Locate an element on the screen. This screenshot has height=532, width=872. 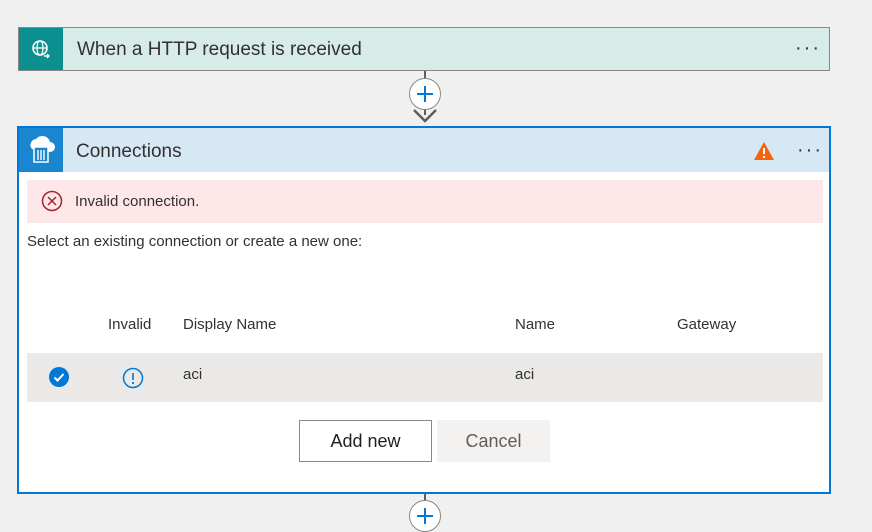
column-header-name: Name is located at coordinates (535, 324).